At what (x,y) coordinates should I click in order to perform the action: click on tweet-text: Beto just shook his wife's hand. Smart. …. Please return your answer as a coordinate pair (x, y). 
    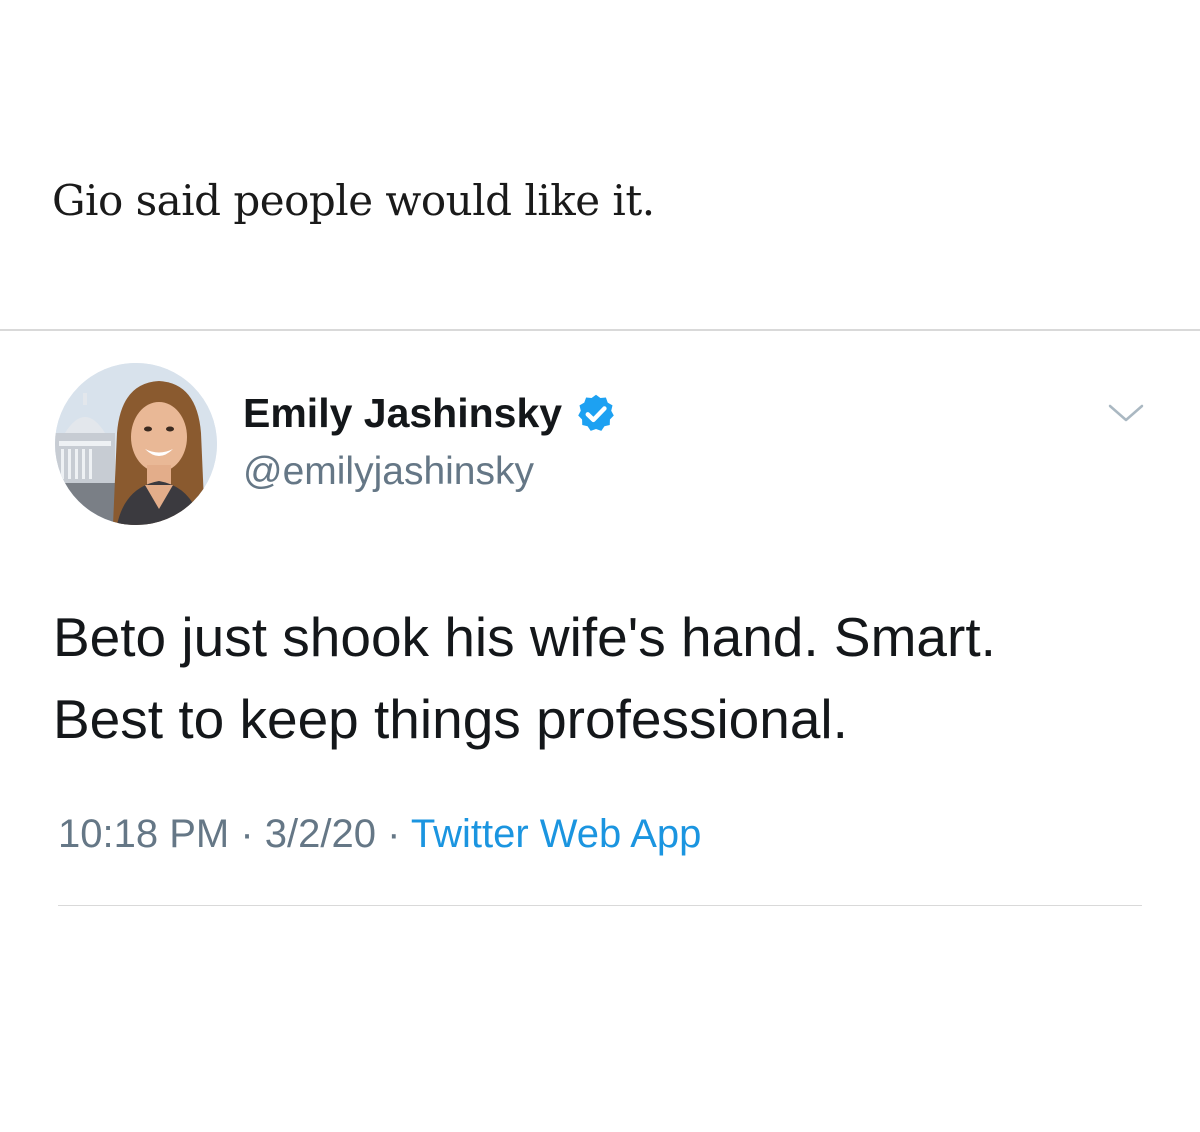
    Looking at the image, I should click on (608, 678).